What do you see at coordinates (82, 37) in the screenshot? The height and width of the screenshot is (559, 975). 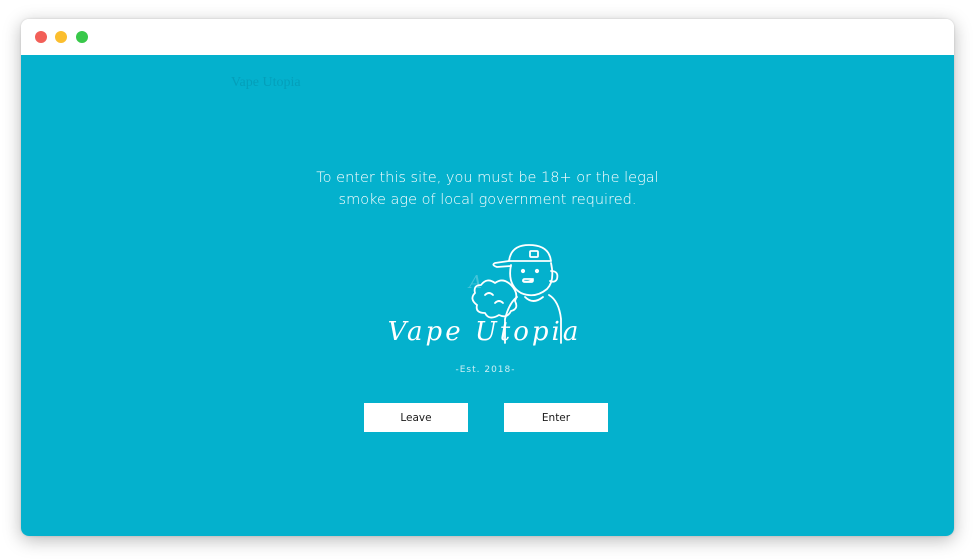 I see `maximize-dot-icon` at bounding box center [82, 37].